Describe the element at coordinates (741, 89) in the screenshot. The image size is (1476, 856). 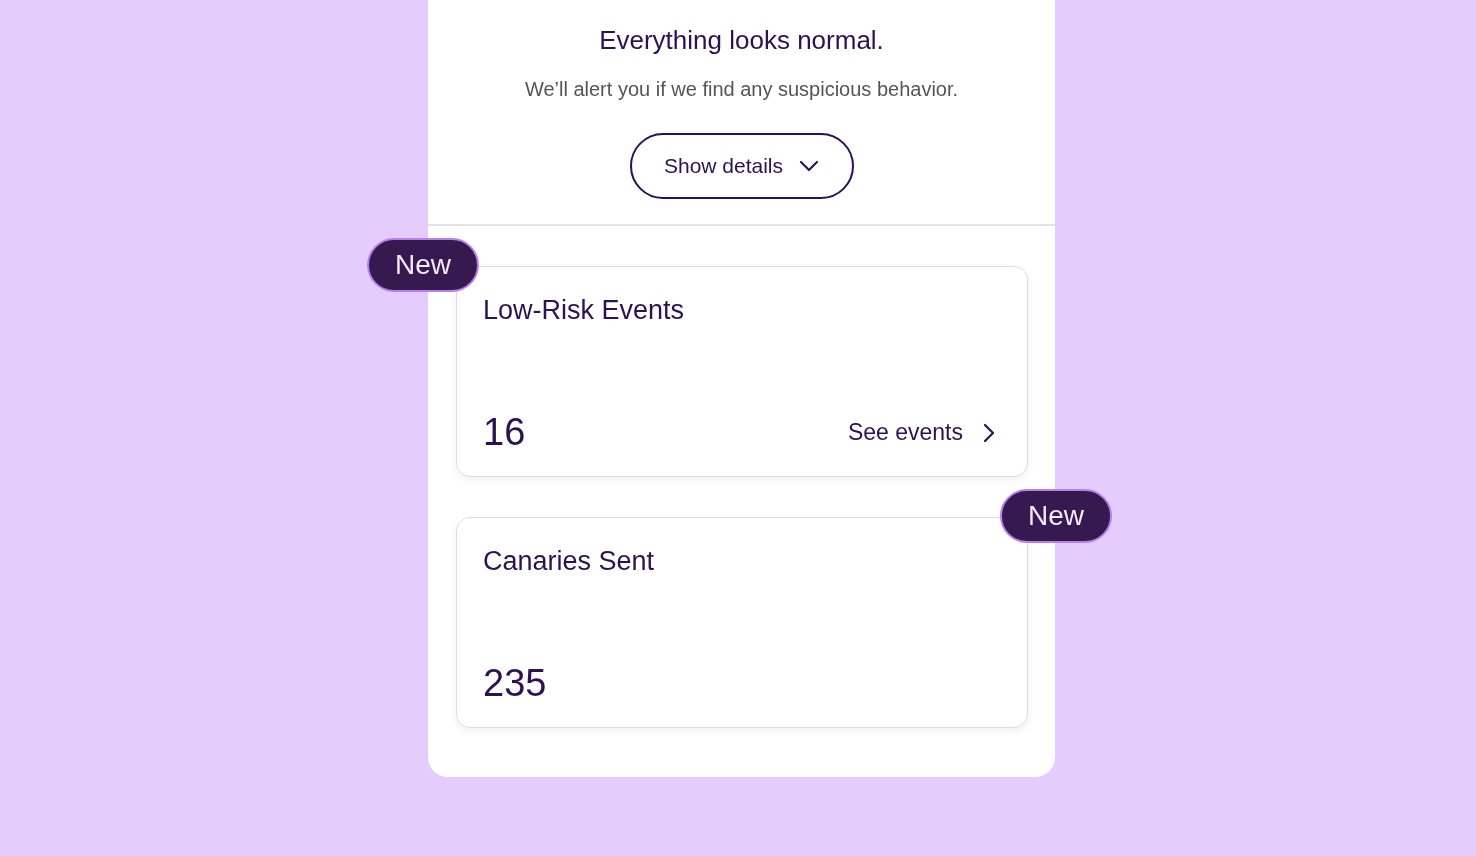
I see `status-message: We’ll alert you if we find any suspicious behavior.` at that location.